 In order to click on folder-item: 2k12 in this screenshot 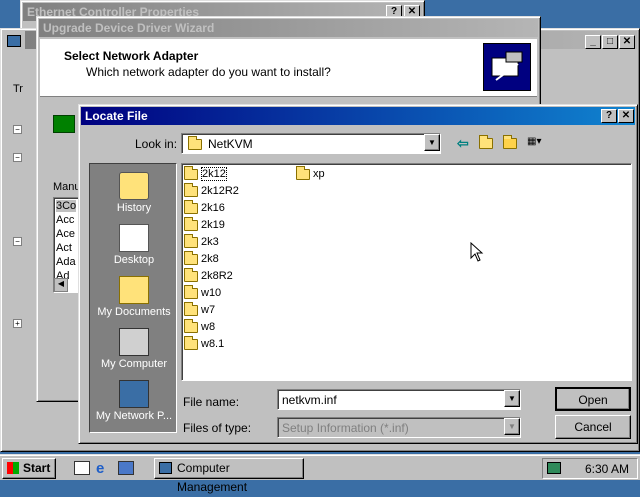, I will do `click(205, 173)`.